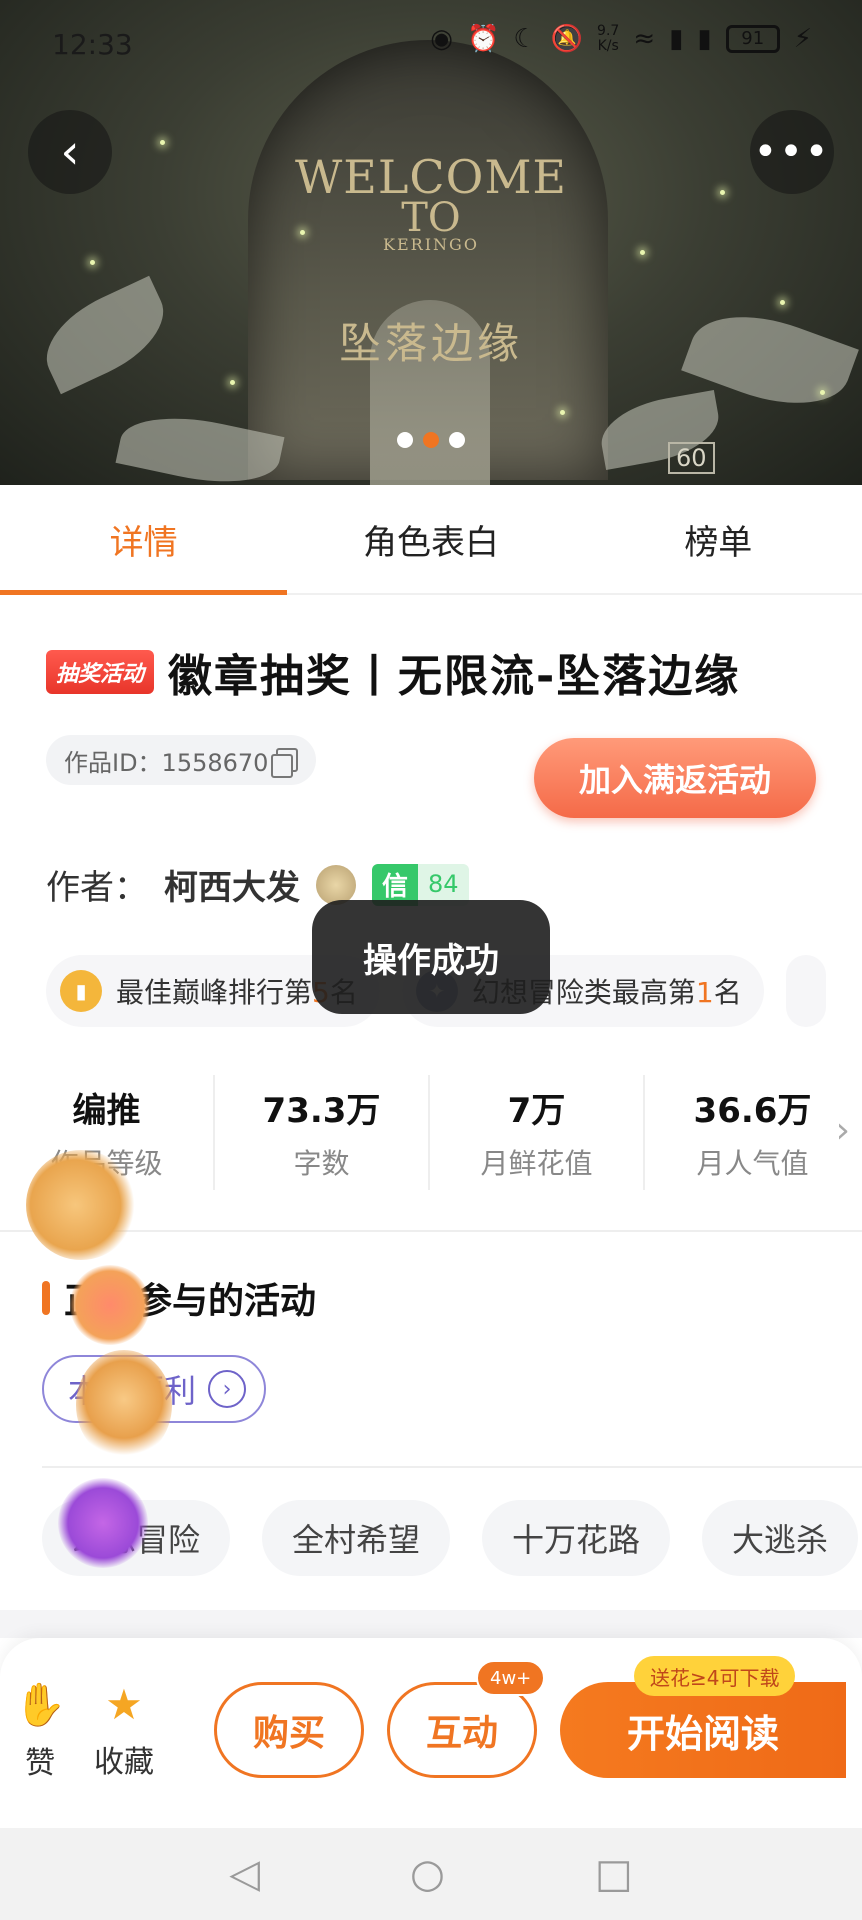 This screenshot has height=1920, width=862. I want to click on rank-suffix: 名, so click(727, 992).